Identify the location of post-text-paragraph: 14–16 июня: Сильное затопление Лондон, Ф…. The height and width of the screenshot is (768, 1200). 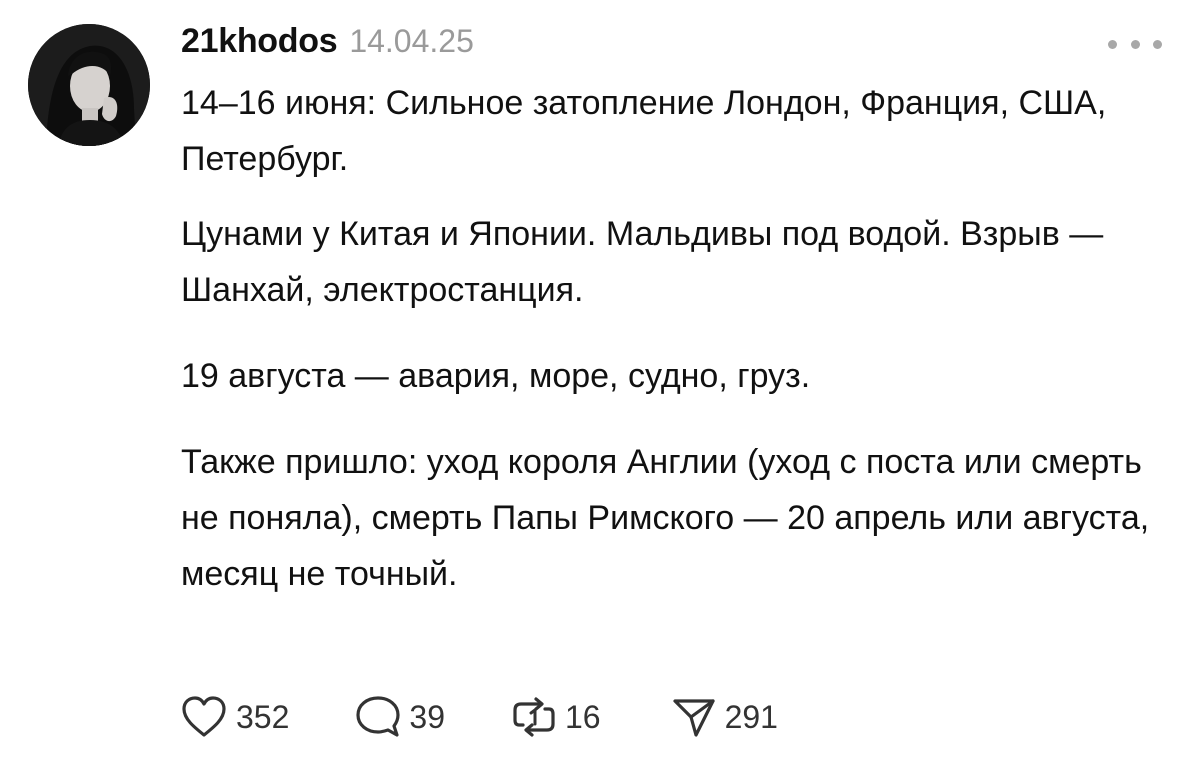
(644, 131).